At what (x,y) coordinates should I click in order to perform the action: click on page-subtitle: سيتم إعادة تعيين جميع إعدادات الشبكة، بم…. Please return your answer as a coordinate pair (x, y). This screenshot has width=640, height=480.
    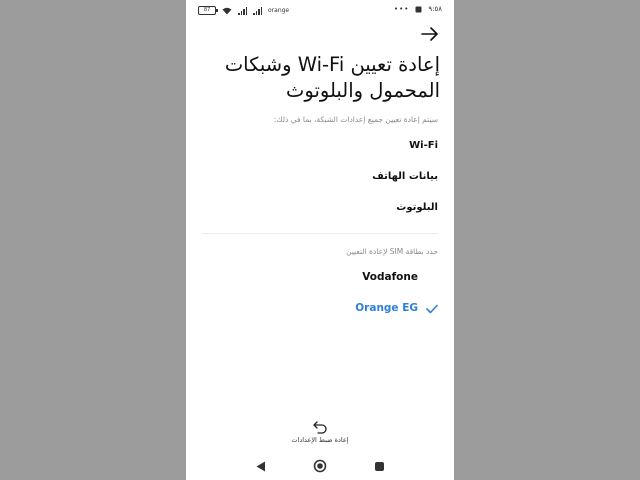
    Looking at the image, I should click on (355, 119).